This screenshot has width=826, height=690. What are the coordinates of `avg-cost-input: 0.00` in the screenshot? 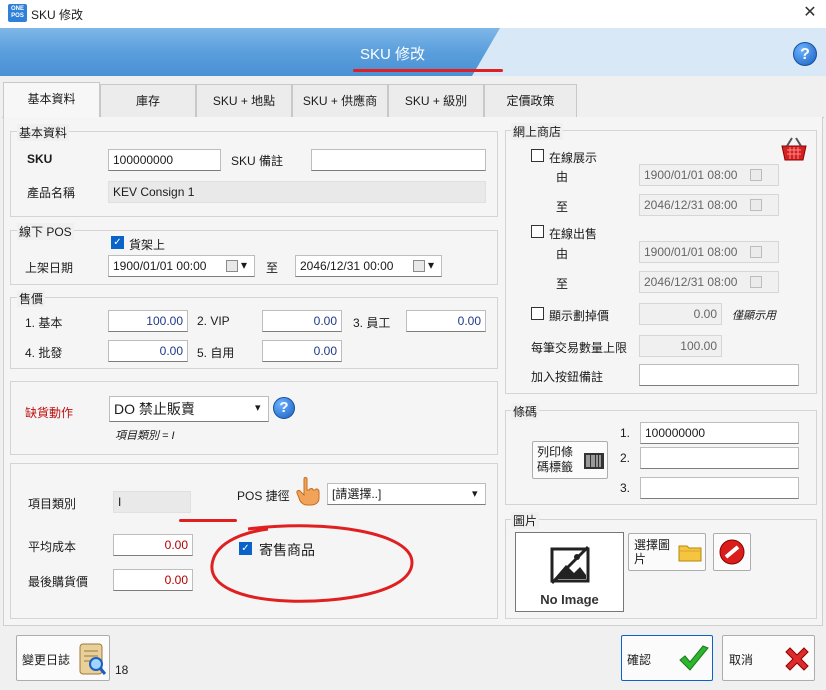 It's located at (153, 545).